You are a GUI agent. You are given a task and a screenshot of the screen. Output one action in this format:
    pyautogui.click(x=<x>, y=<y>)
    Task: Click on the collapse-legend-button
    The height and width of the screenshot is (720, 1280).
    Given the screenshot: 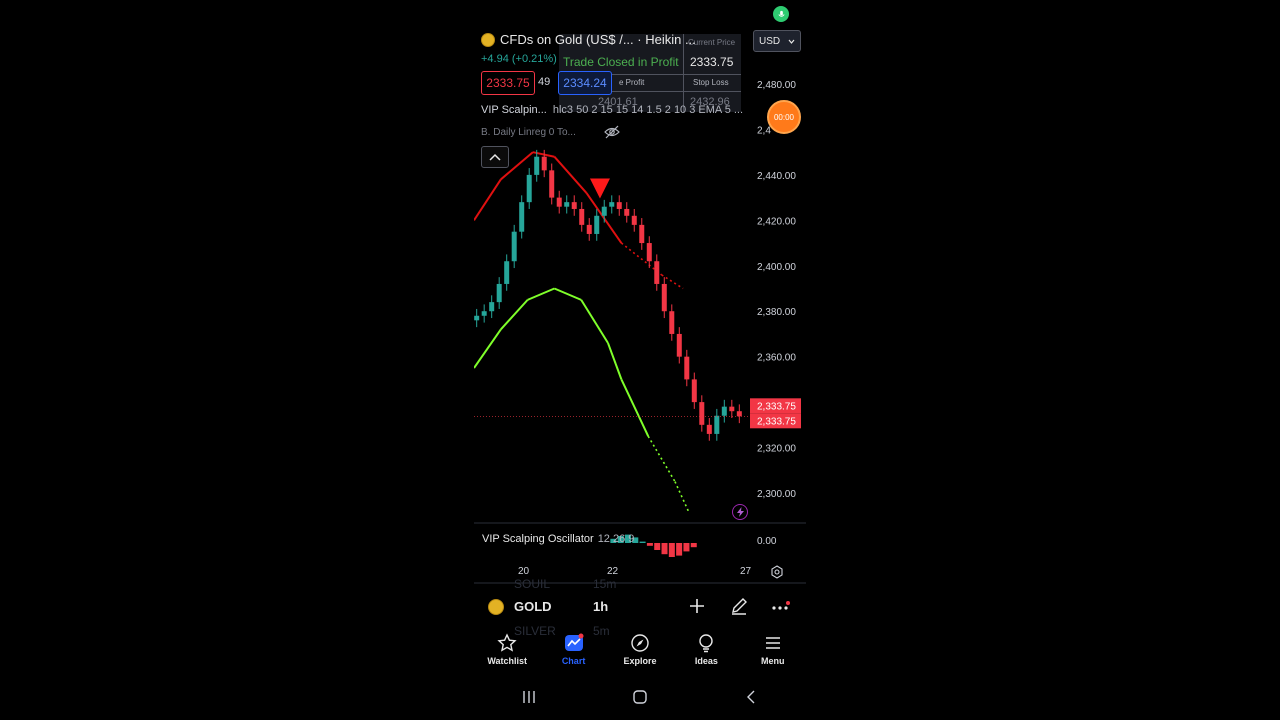 What is the action you would take?
    pyautogui.click(x=495, y=157)
    